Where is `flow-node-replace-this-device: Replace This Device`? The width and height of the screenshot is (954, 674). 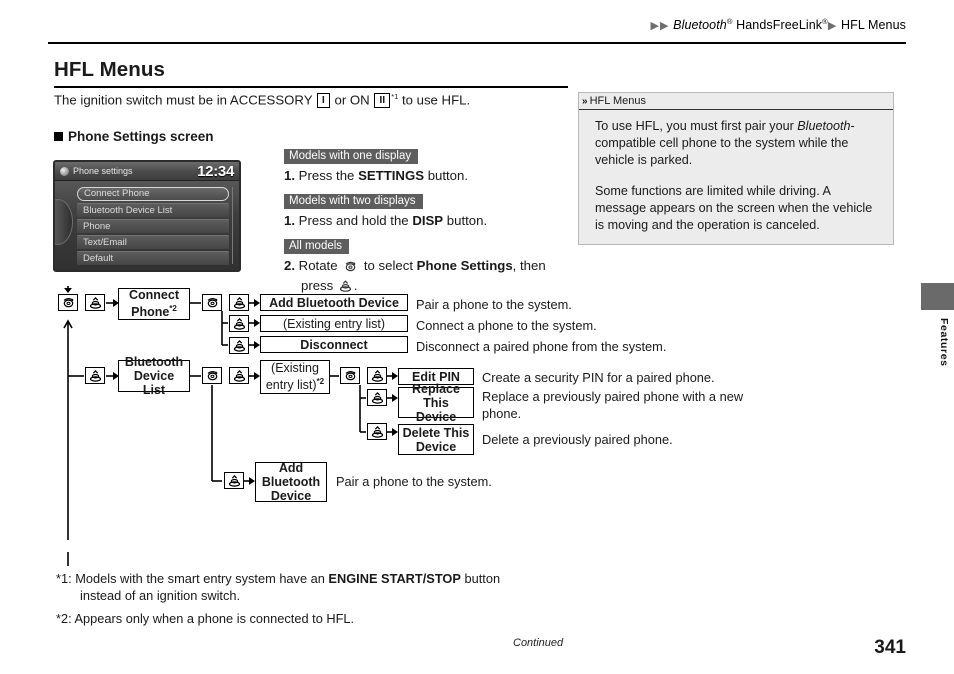 flow-node-replace-this-device: Replace This Device is located at coordinates (436, 403).